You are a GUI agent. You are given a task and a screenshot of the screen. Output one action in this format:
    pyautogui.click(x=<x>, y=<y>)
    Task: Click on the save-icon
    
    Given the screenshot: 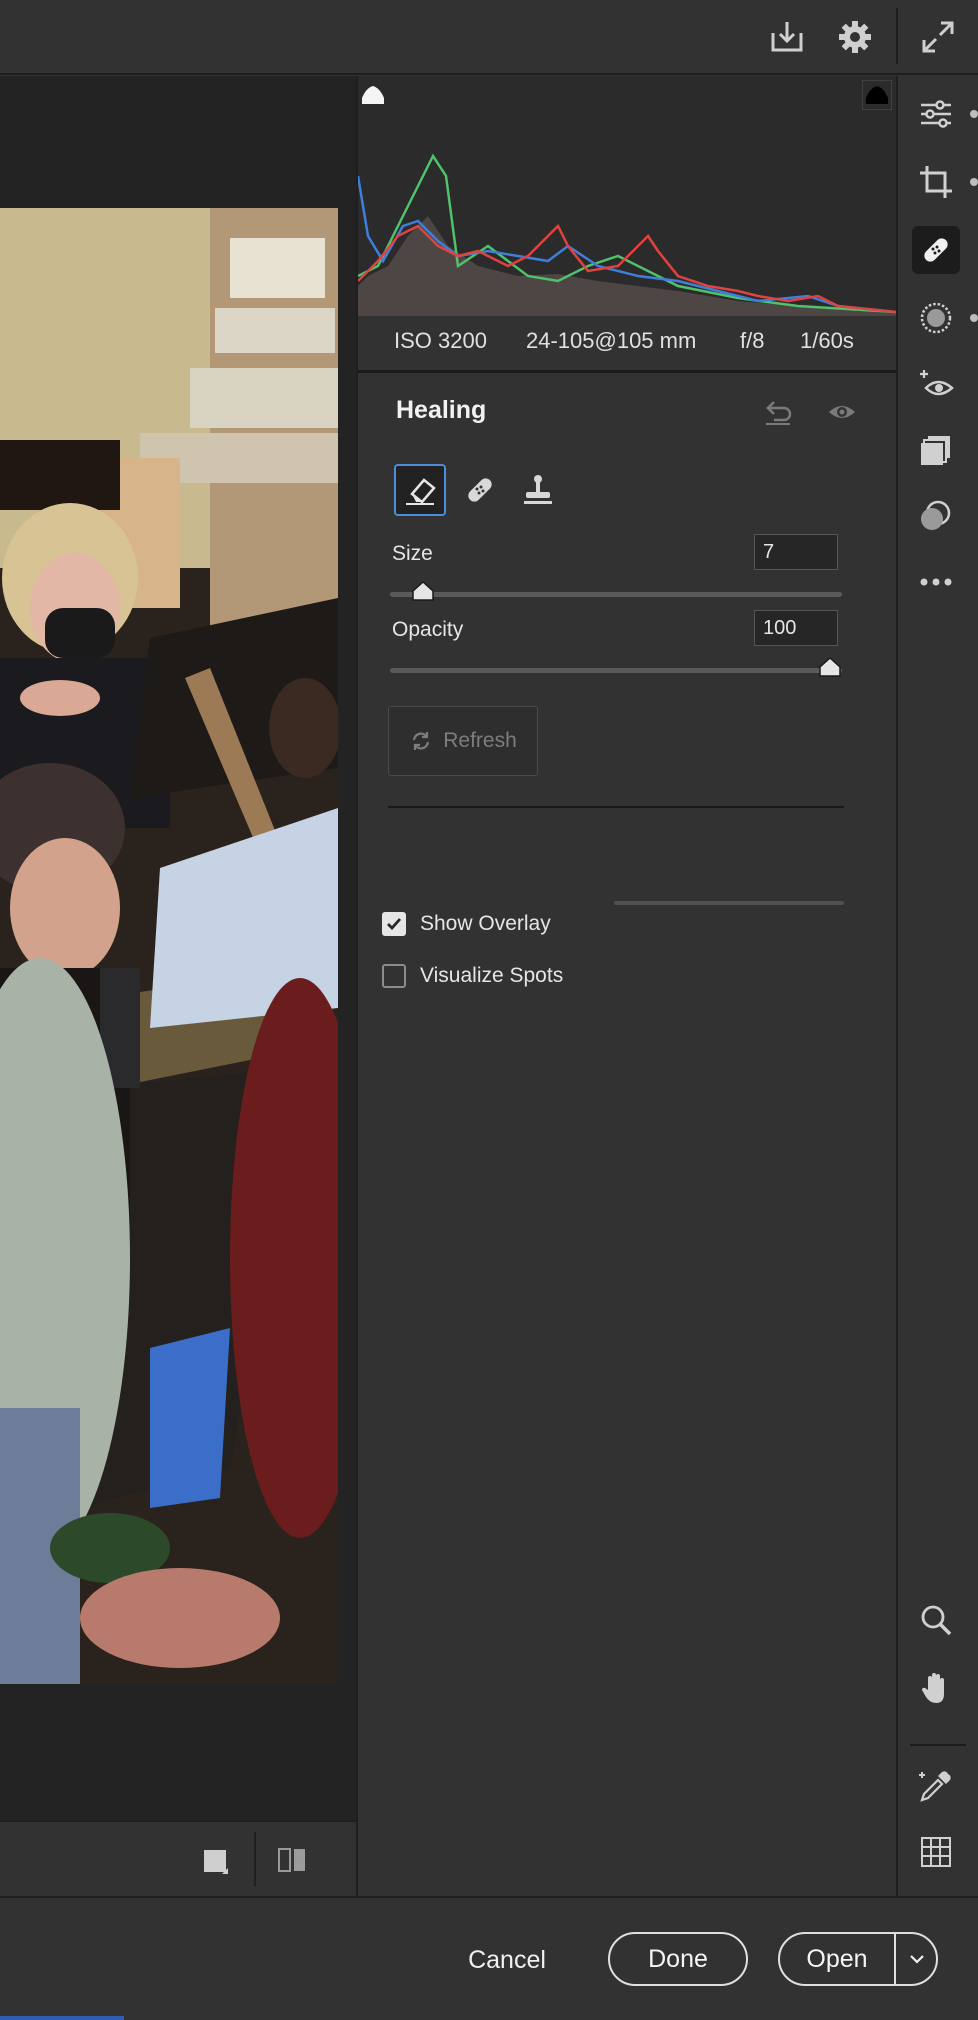 What is the action you would take?
    pyautogui.click(x=787, y=37)
    